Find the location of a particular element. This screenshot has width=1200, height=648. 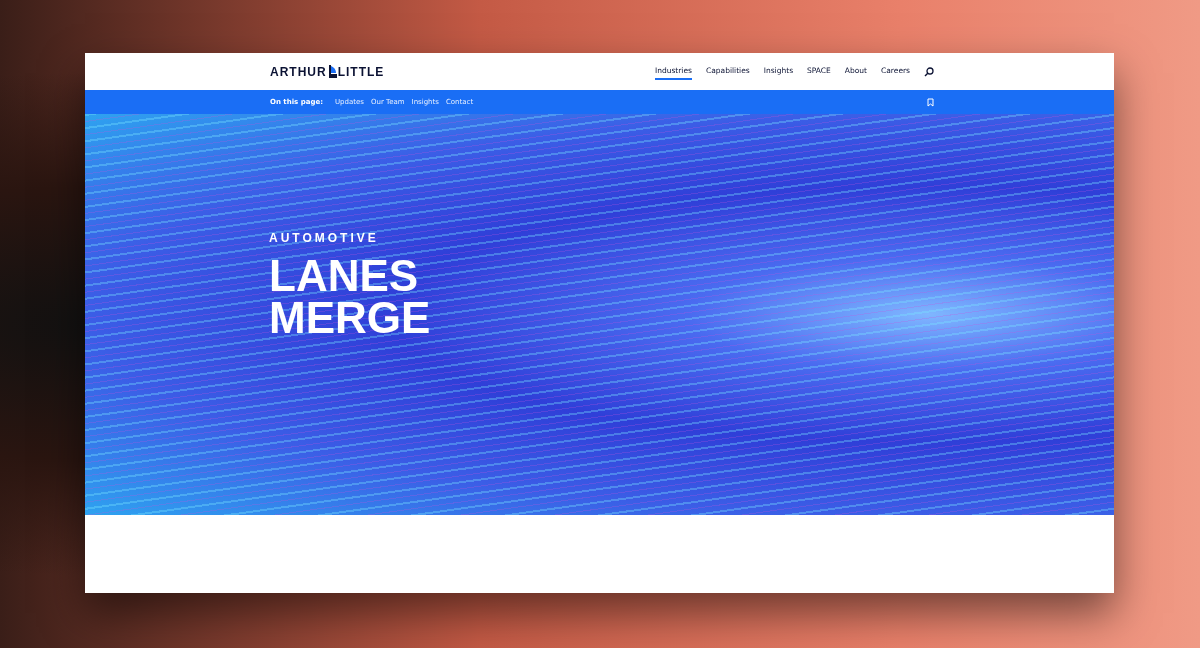

hero-eyebrow: AUTOMOTIVE is located at coordinates (324, 237).